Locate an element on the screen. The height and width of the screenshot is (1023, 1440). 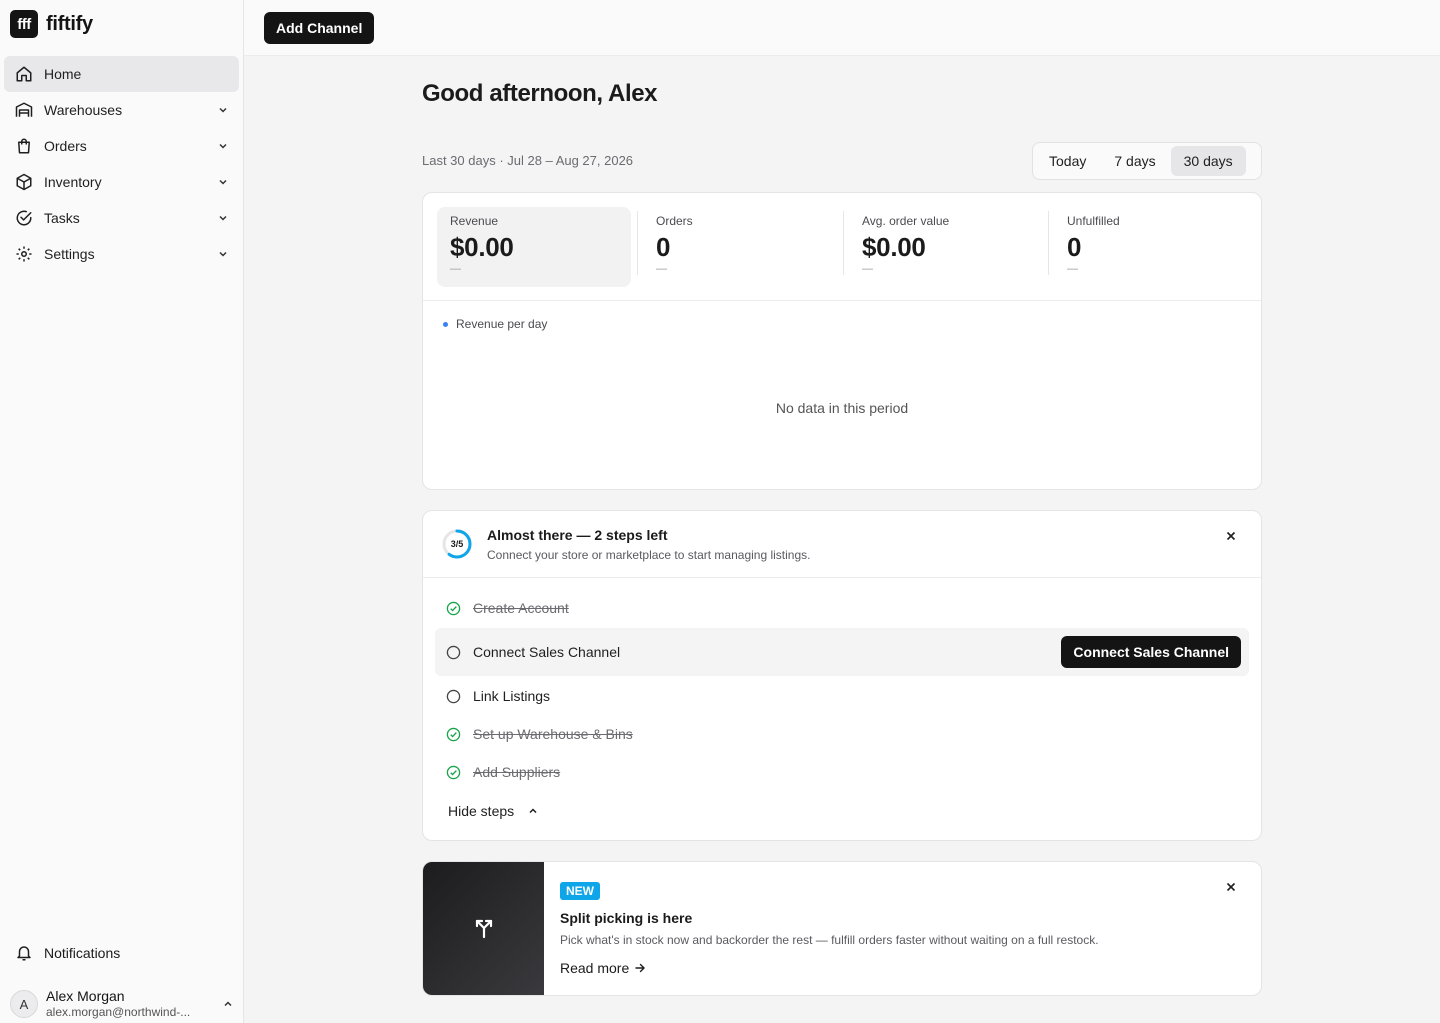
step-label: Connect Sales Channel is located at coordinates (547, 652).